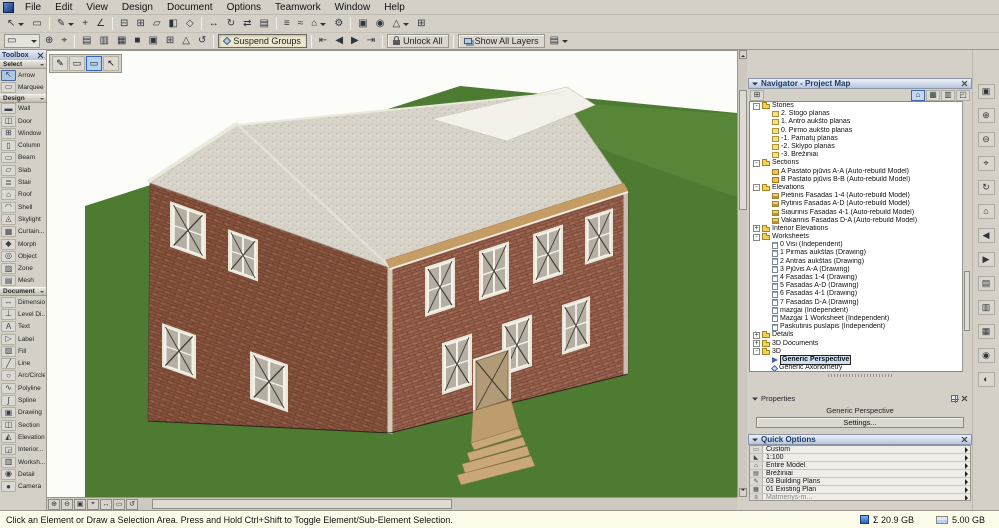 This screenshot has height=528, width=999. I want to click on horizontal-scroll-track, so click(437, 504).